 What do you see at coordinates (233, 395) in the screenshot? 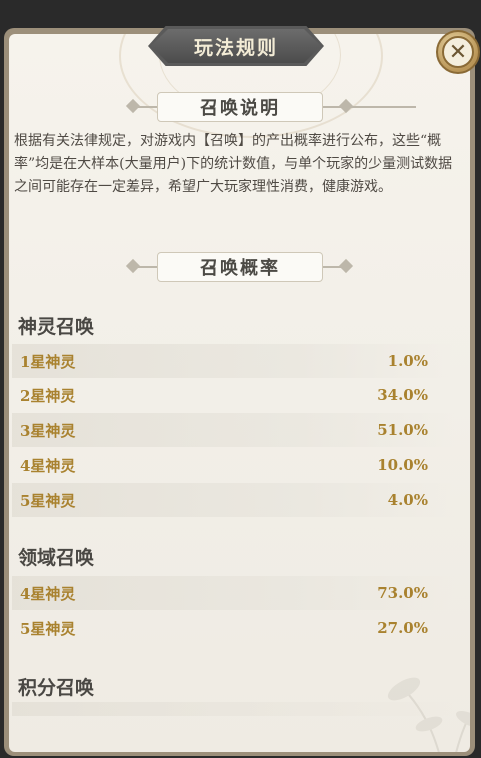
I see `rate-row: 2星神灵 34.0%` at bounding box center [233, 395].